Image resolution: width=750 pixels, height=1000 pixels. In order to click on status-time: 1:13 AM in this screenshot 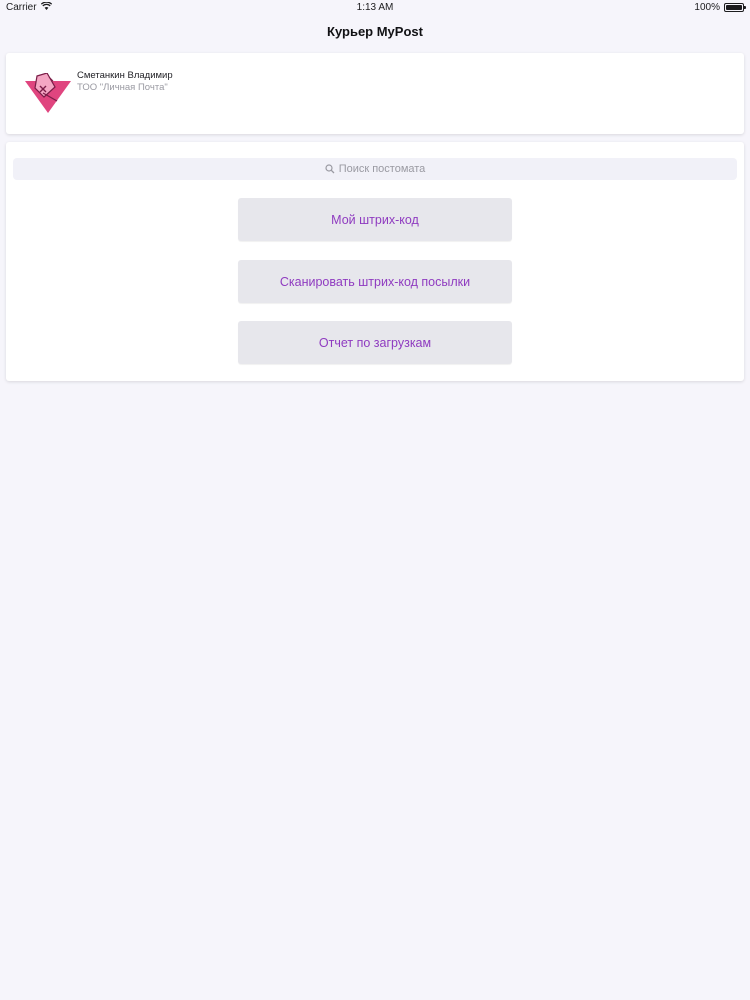, I will do `click(375, 7)`.